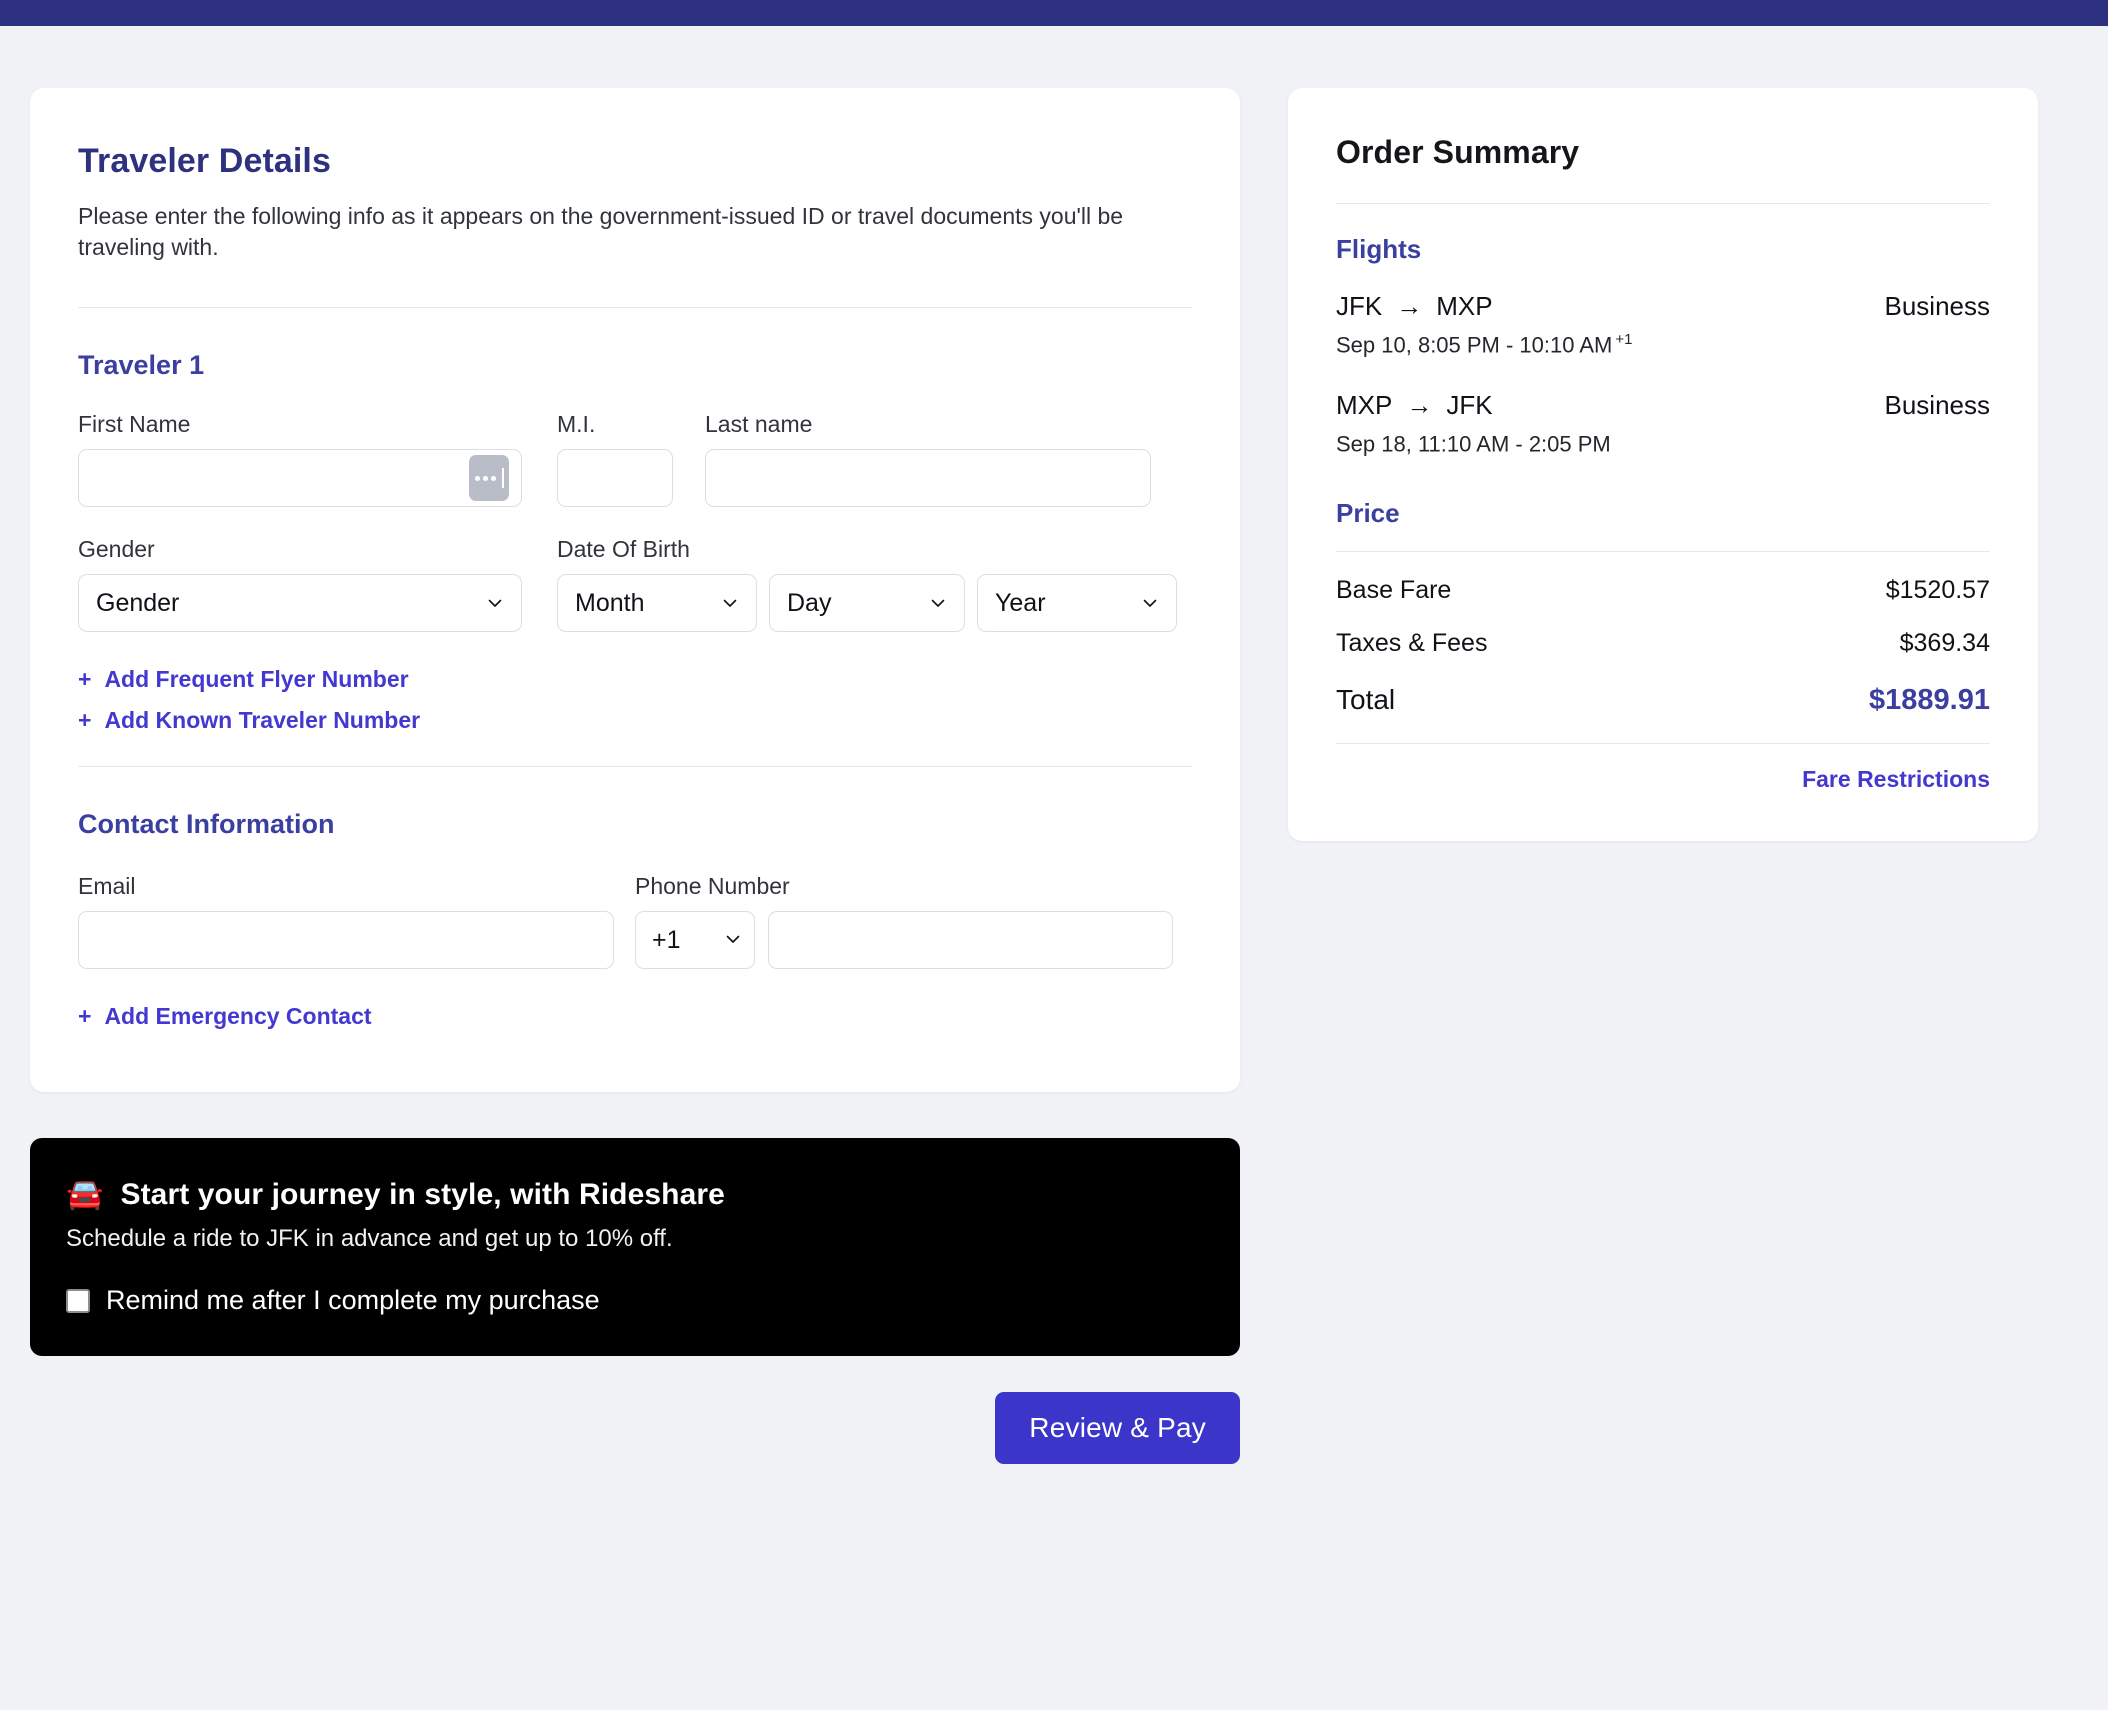 The width and height of the screenshot is (2108, 1710). Describe the element at coordinates (615, 478) in the screenshot. I see `middle-initial-input` at that location.